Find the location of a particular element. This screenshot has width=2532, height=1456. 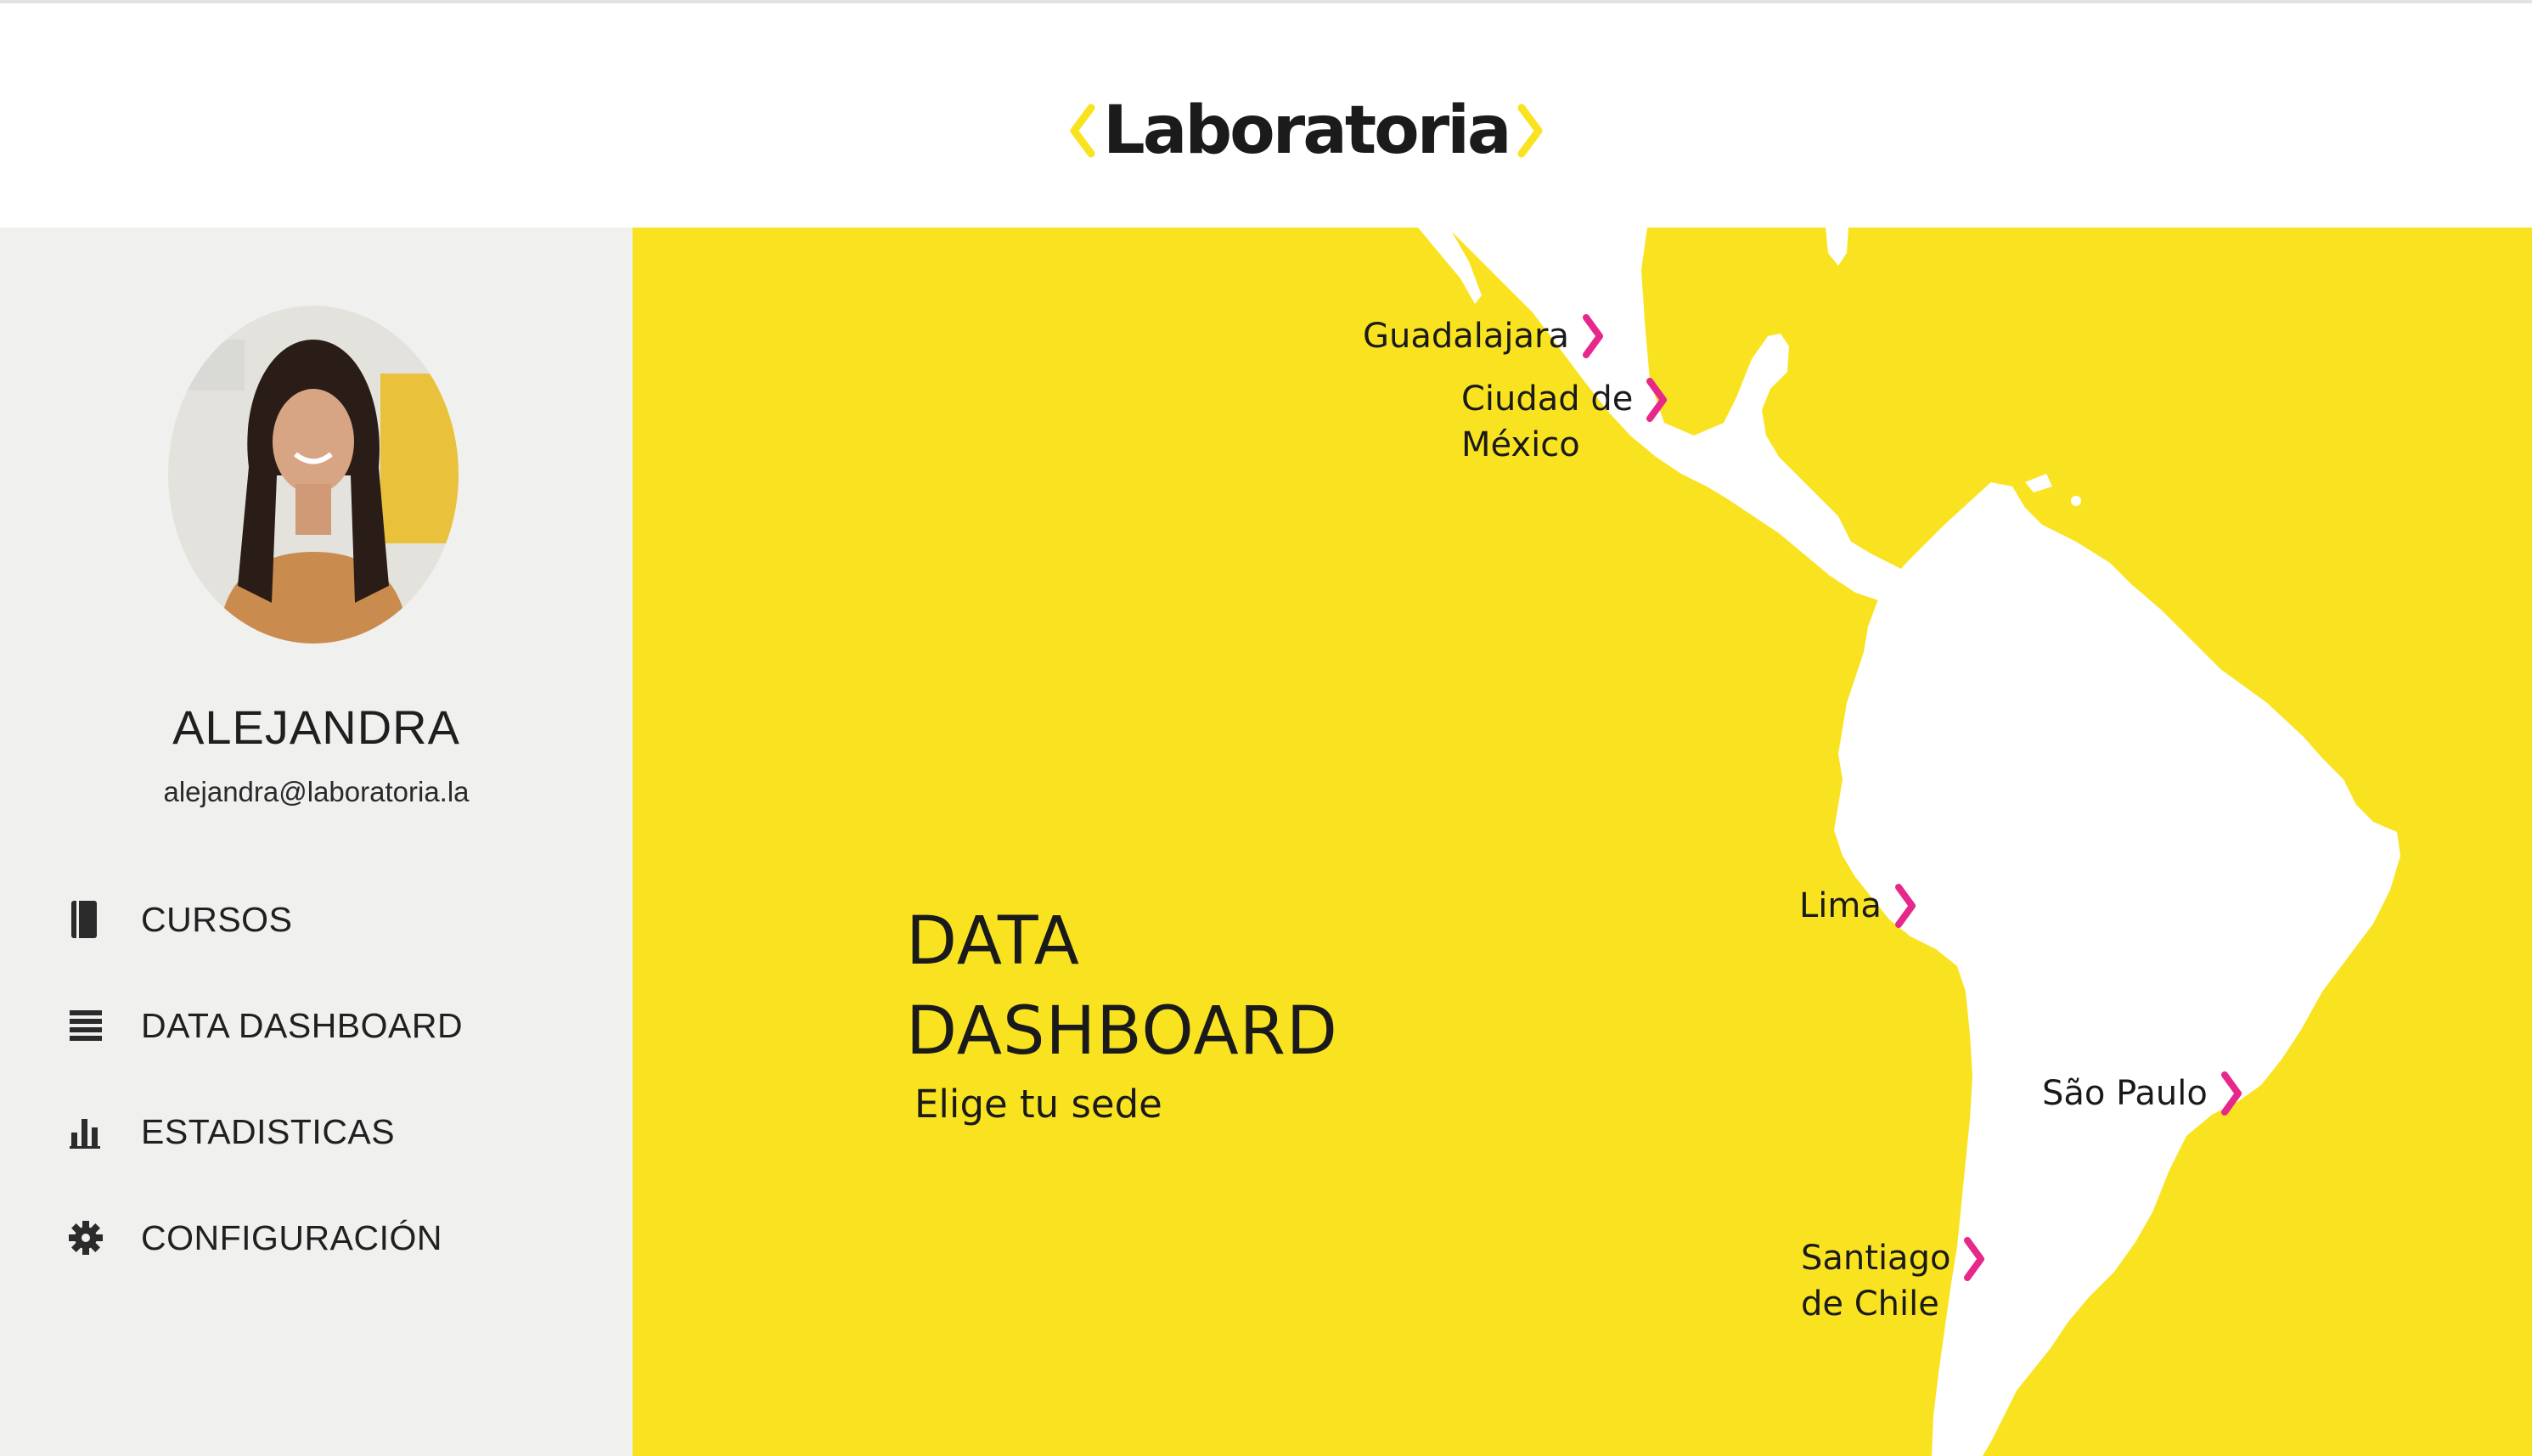

city-link-guadalajara: Guadalajara is located at coordinates (1484, 336).